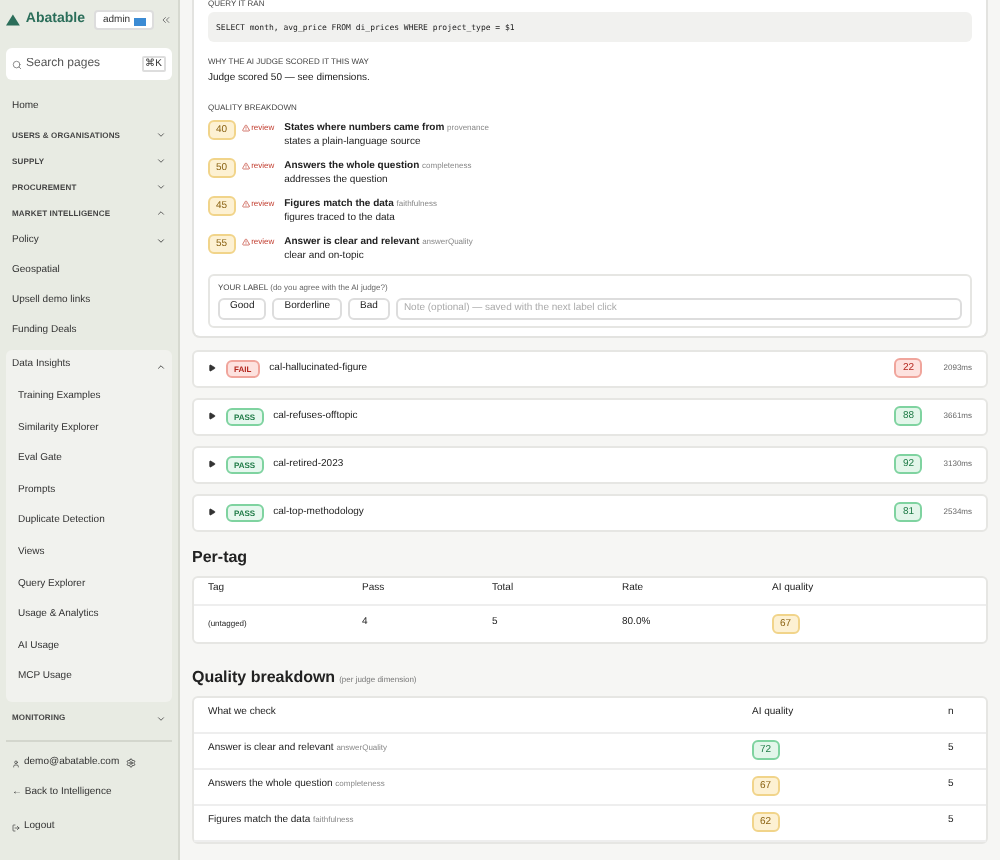  Describe the element at coordinates (130, 763) in the screenshot. I see `settings-icon` at that location.